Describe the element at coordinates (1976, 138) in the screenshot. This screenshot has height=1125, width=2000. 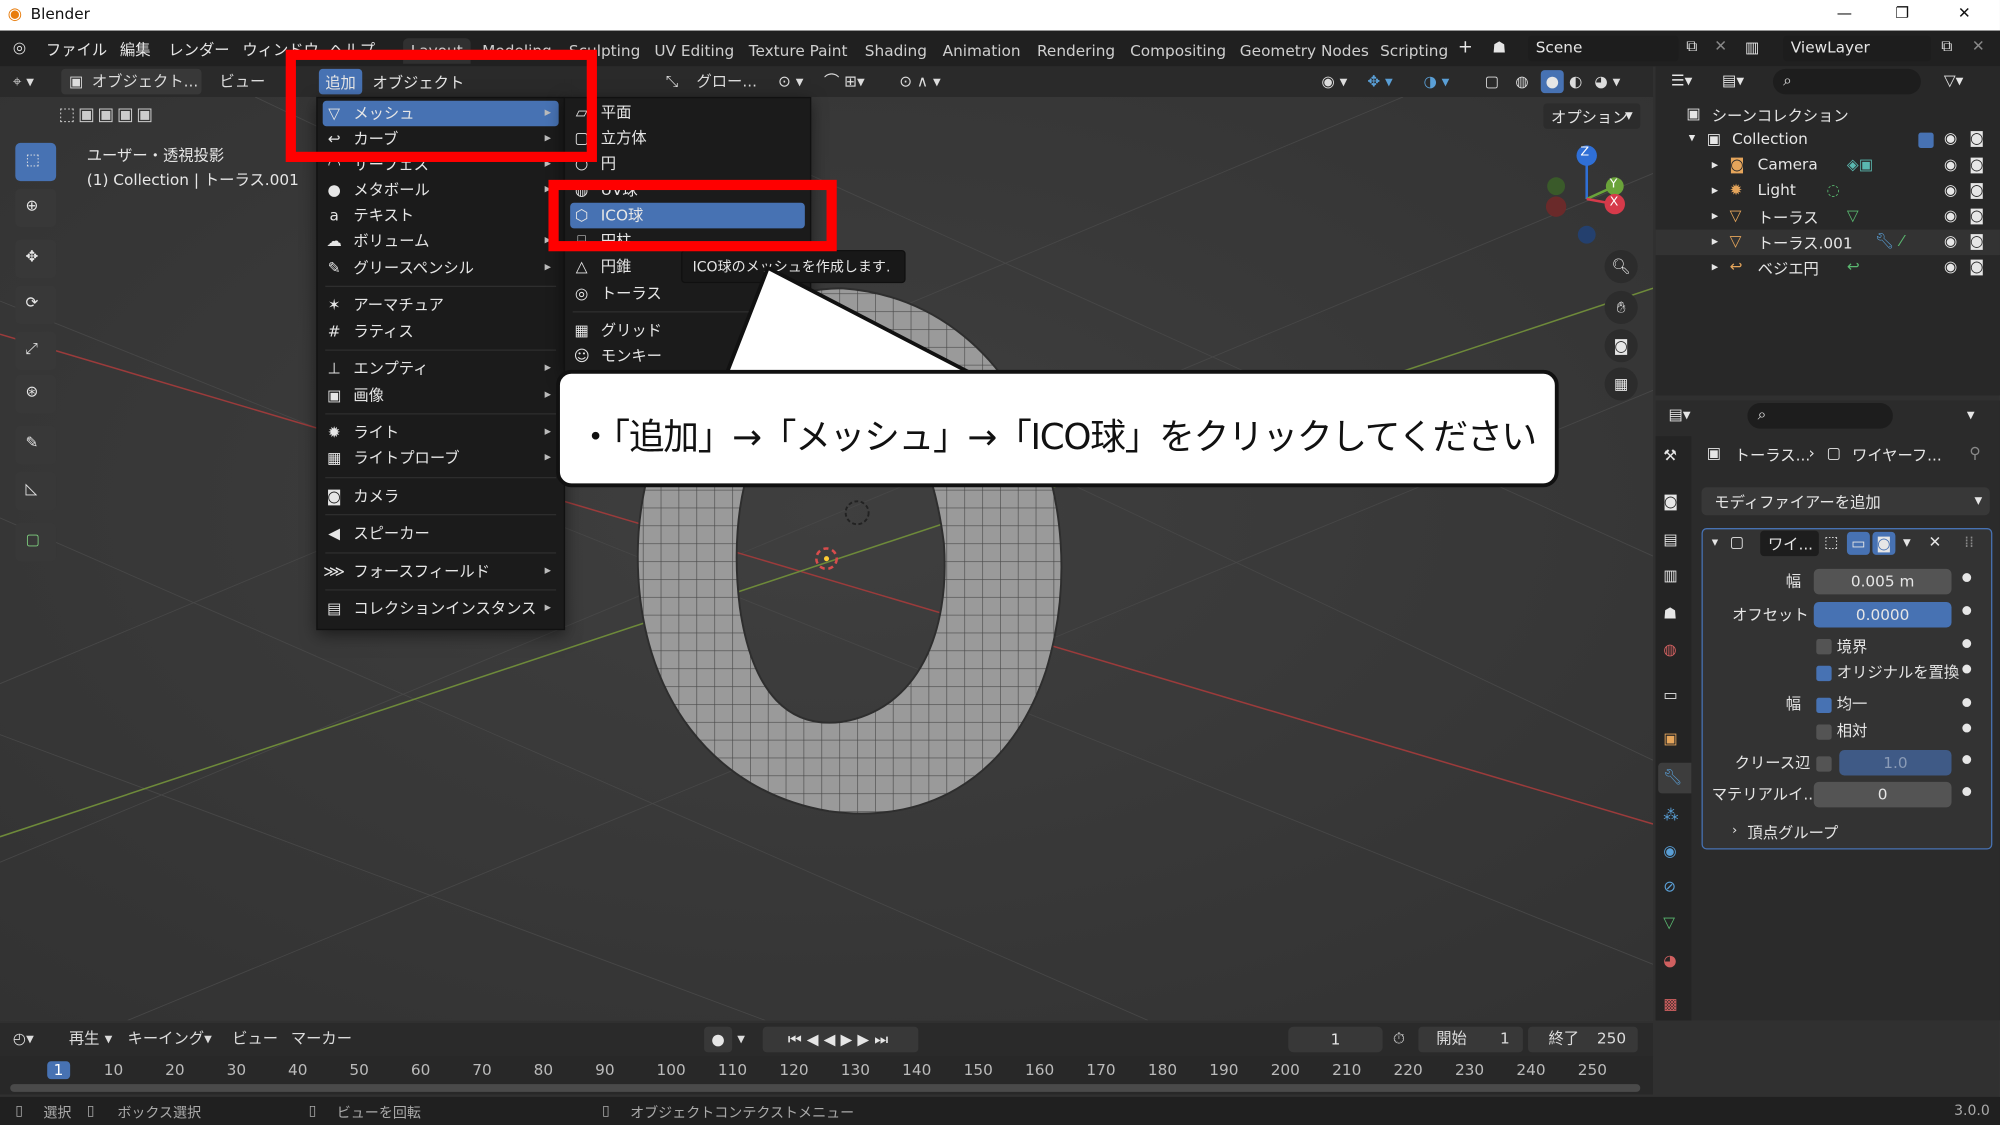
I see `collection-render-icon: ◙` at that location.